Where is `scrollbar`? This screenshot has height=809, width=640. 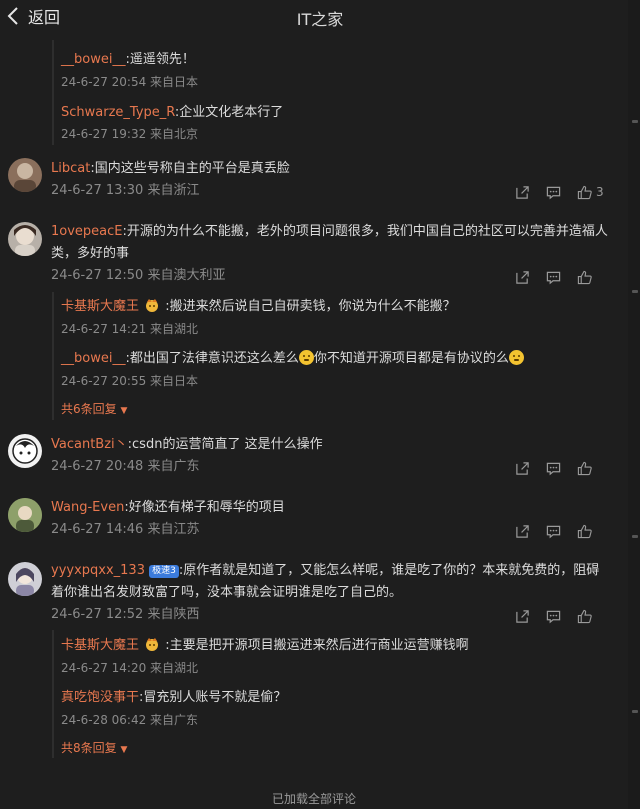 scrollbar is located at coordinates (634, 404).